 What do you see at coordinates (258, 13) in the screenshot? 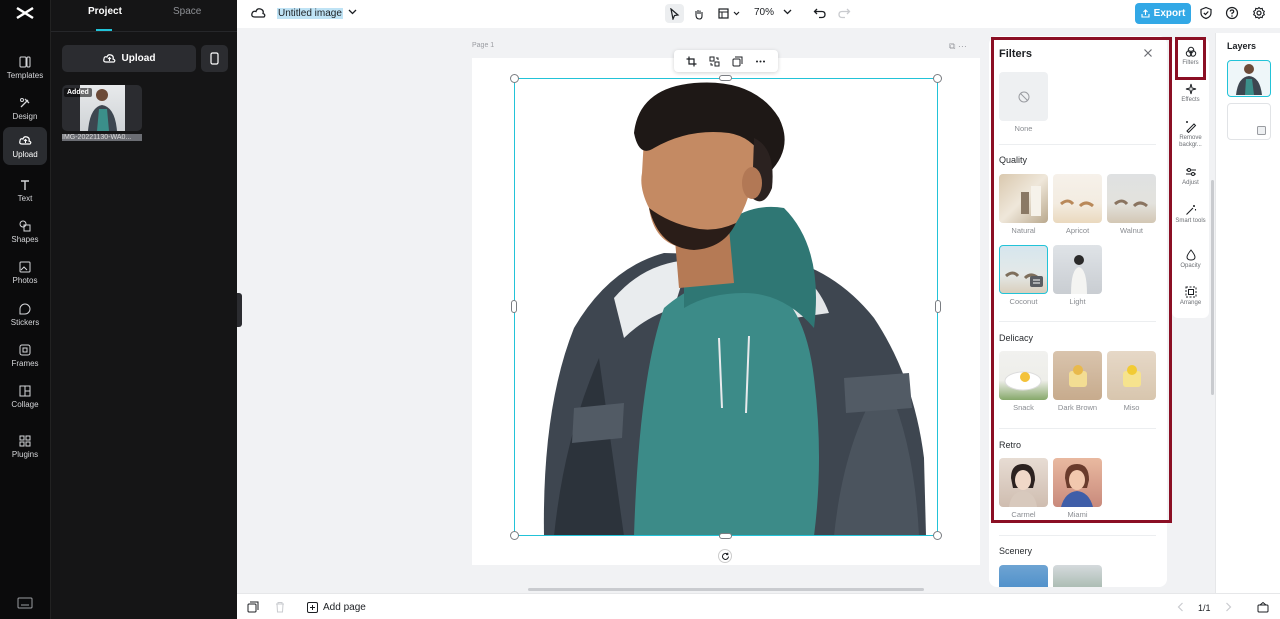
I see `cloud-sync-icon` at bounding box center [258, 13].